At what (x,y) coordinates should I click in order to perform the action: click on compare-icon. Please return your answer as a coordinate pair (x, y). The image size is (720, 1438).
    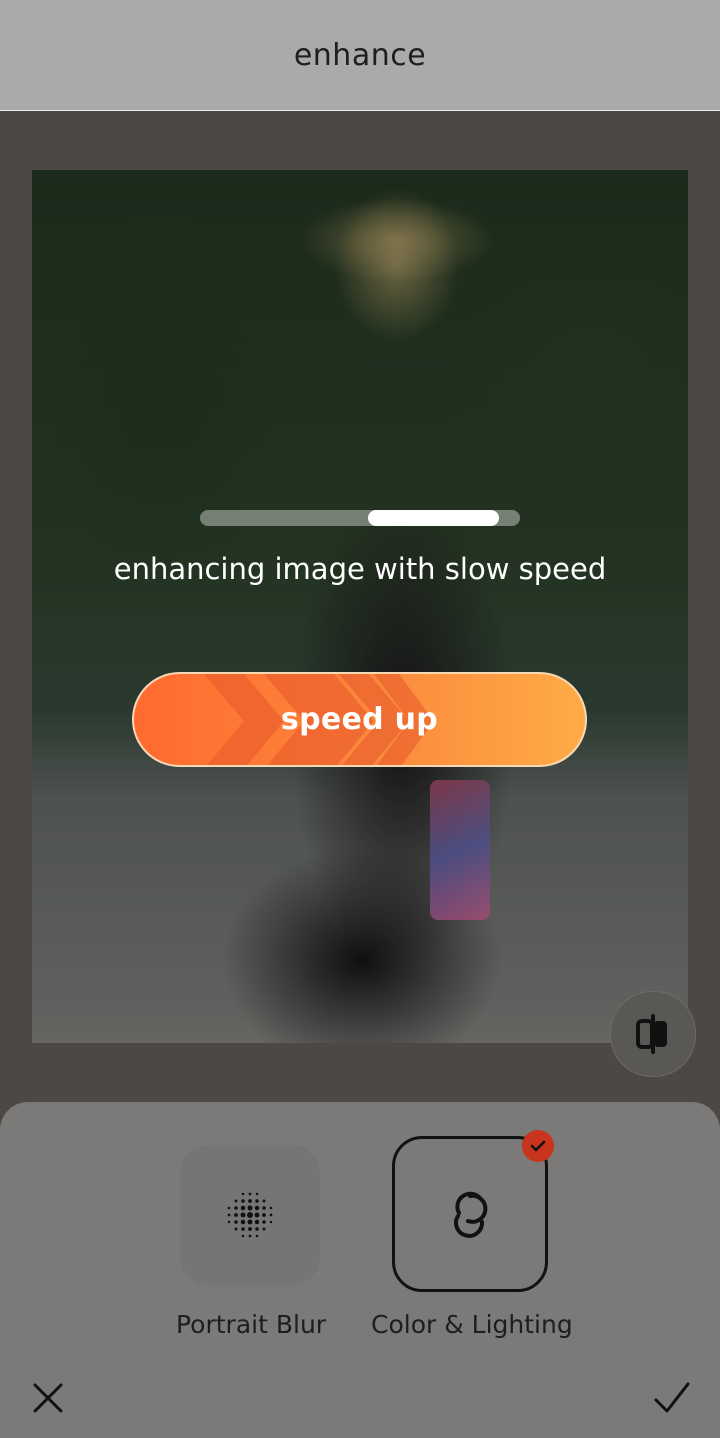
    Looking at the image, I should click on (651, 1034).